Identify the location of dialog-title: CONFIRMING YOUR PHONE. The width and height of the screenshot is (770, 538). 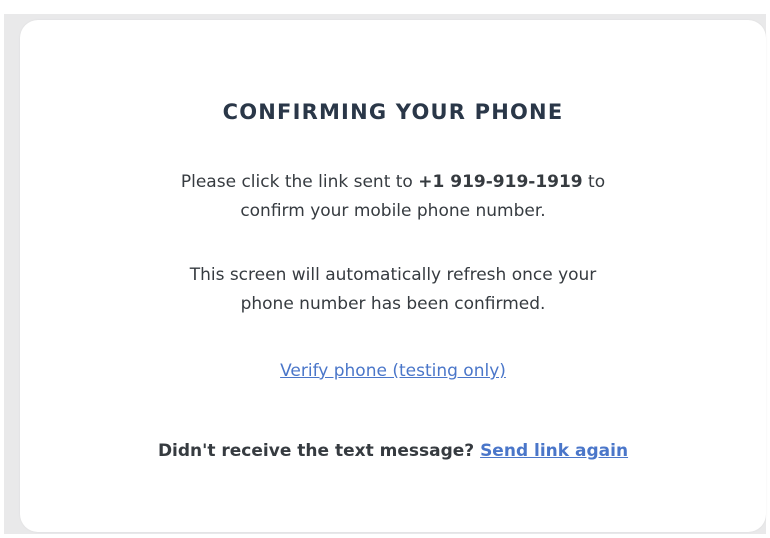
(393, 112).